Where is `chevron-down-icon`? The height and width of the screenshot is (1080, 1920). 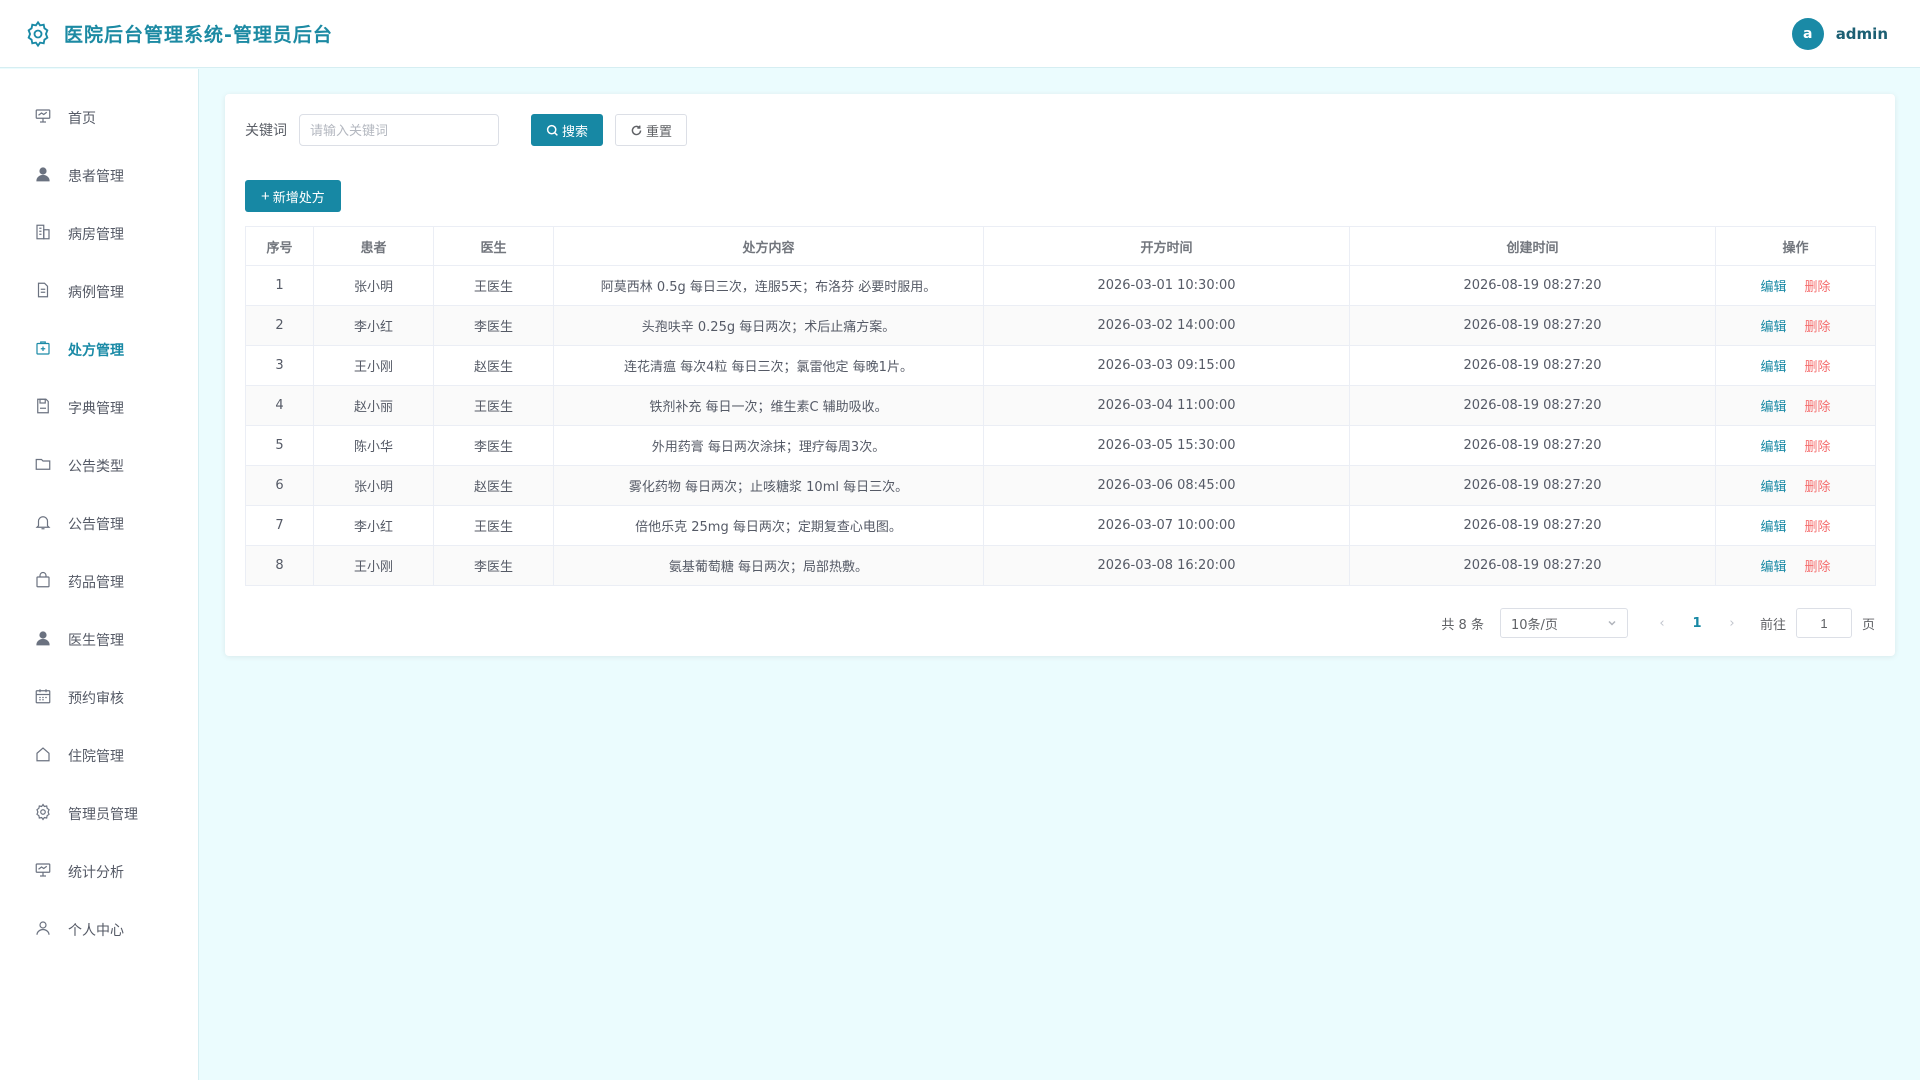 chevron-down-icon is located at coordinates (1612, 623).